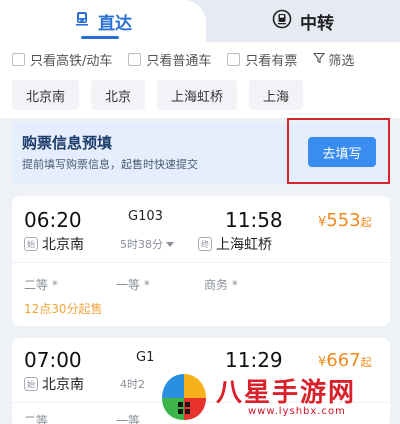 Image resolution: width=400 pixels, height=424 pixels. I want to click on seat-first-class: 一等, so click(128, 419).